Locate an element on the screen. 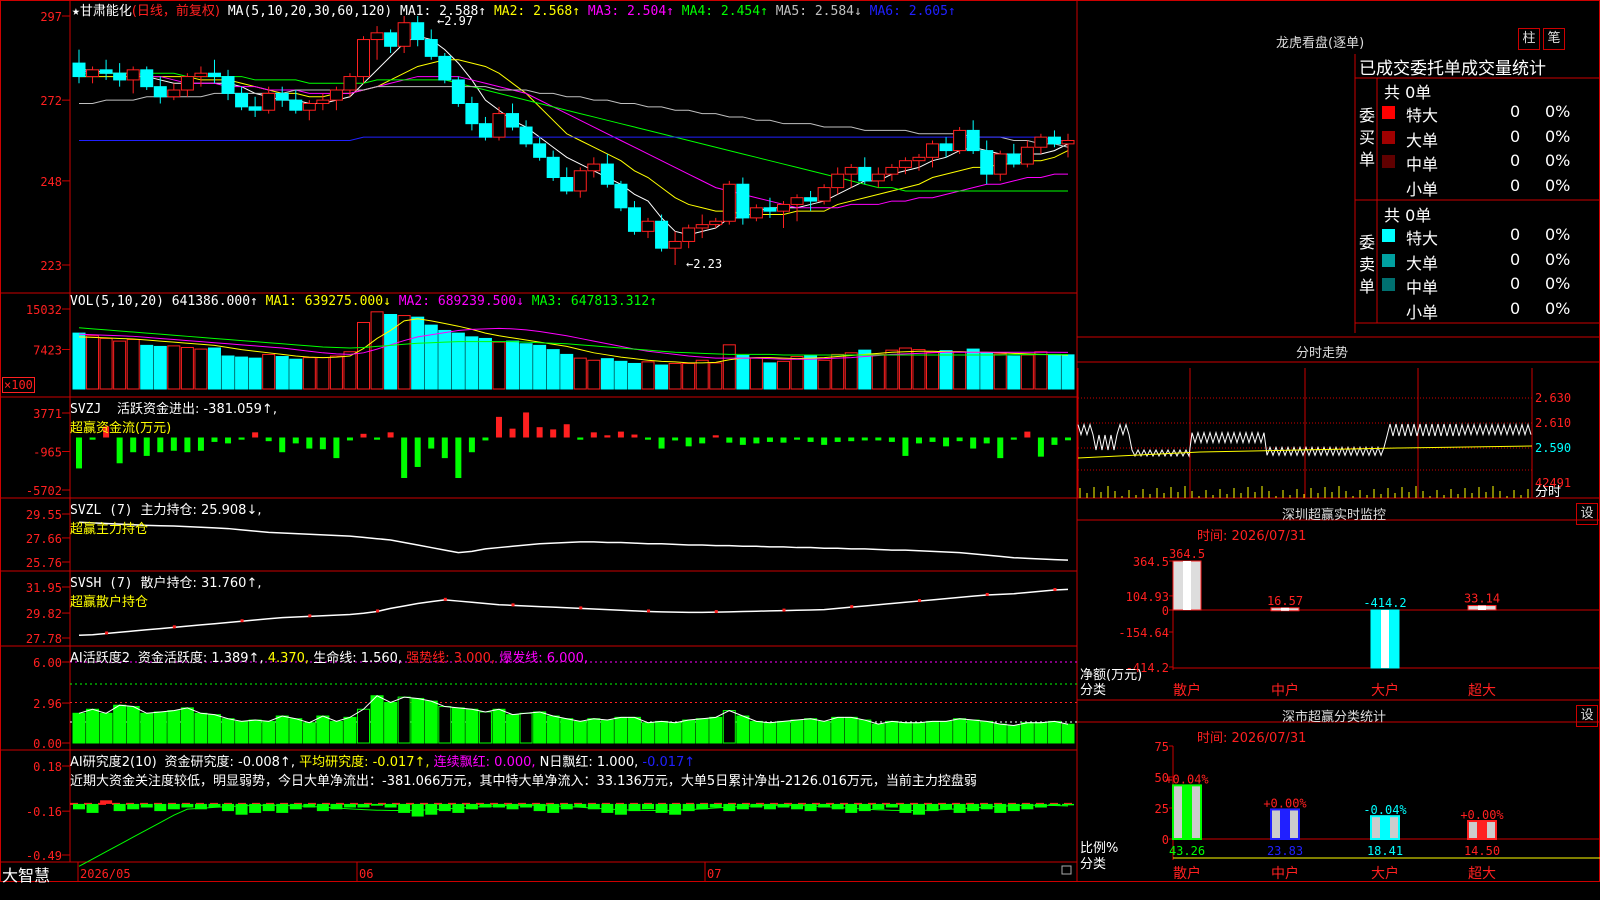 This screenshot has height=900, width=1600. ma-label: MA(5,10,20,30,60,120) is located at coordinates (310, 11).